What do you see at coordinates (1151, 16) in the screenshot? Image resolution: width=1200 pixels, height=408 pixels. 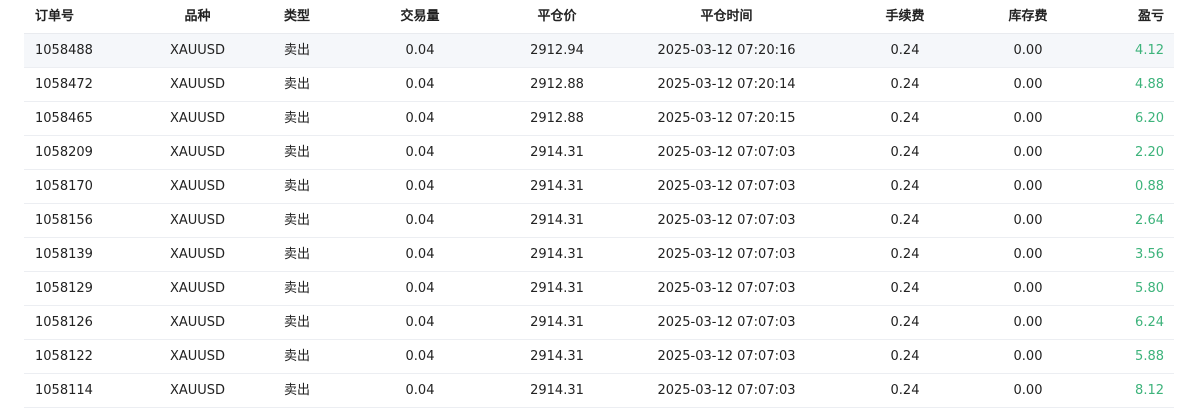 I see `header-pl: 盈亏` at bounding box center [1151, 16].